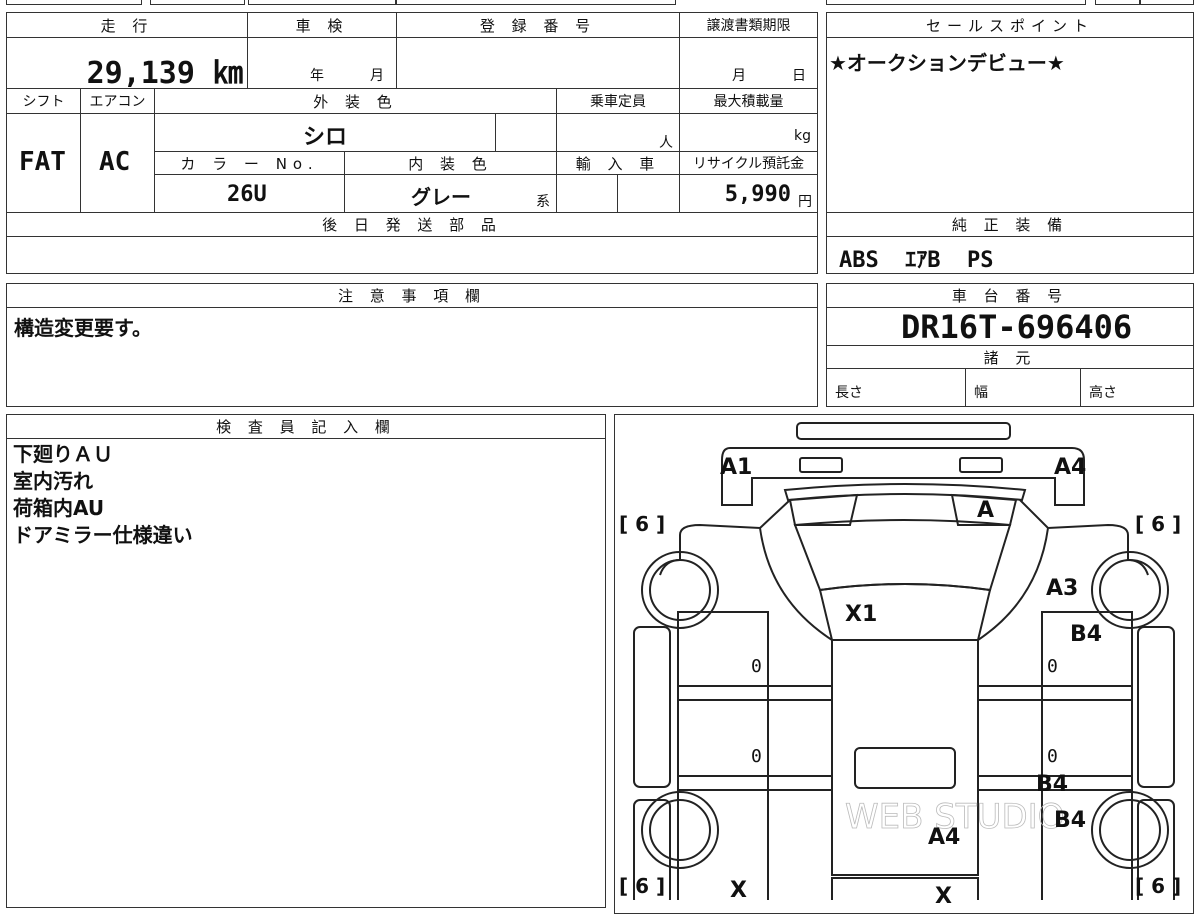 This screenshot has height=914, width=1200. What do you see at coordinates (756, 666) in the screenshot?
I see `mark-zero-left-upper: 0` at bounding box center [756, 666].